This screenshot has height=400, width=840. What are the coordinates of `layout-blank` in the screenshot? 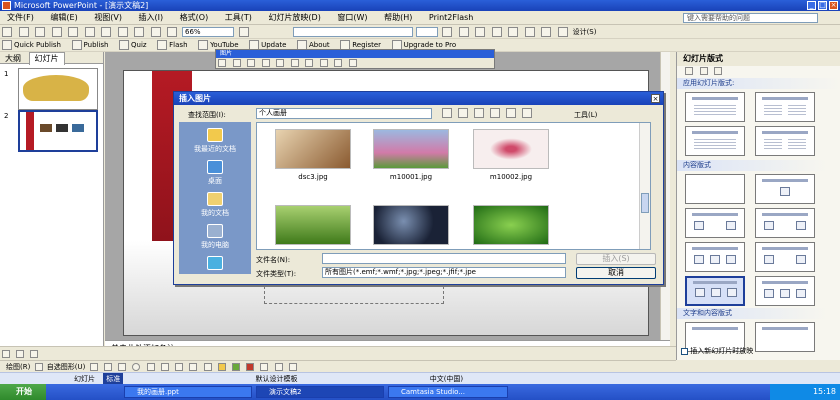 It's located at (715, 189).